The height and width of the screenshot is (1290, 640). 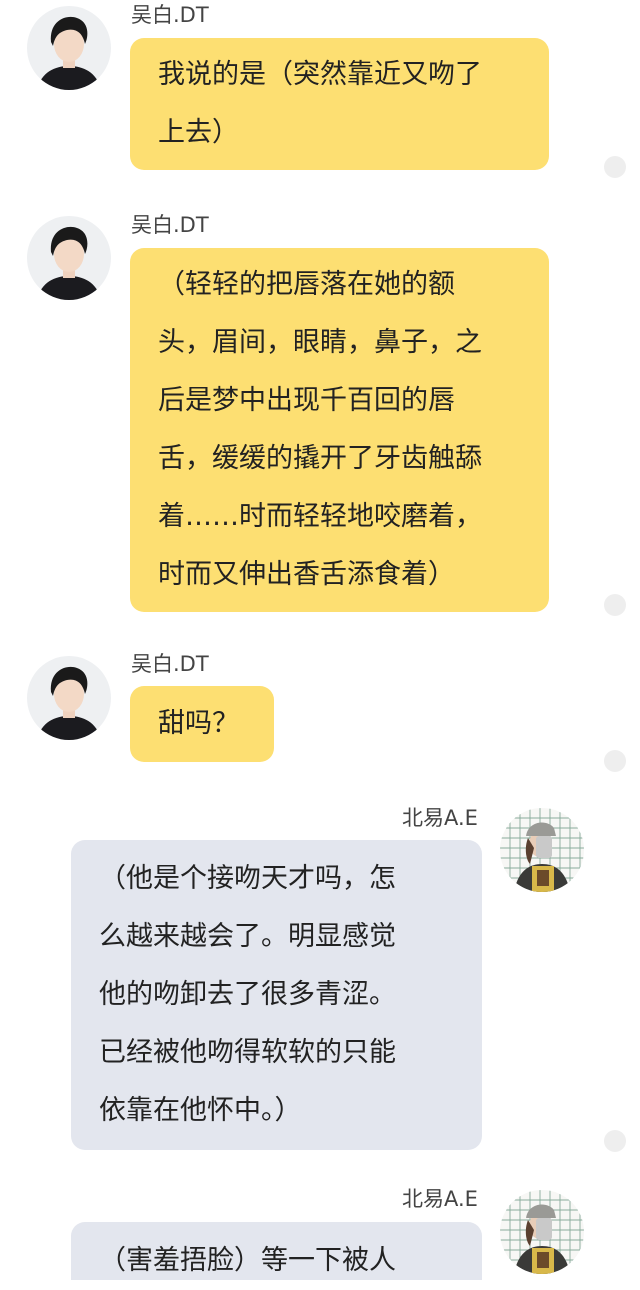 What do you see at coordinates (198, 132) in the screenshot?
I see `message-line: 上去）` at bounding box center [198, 132].